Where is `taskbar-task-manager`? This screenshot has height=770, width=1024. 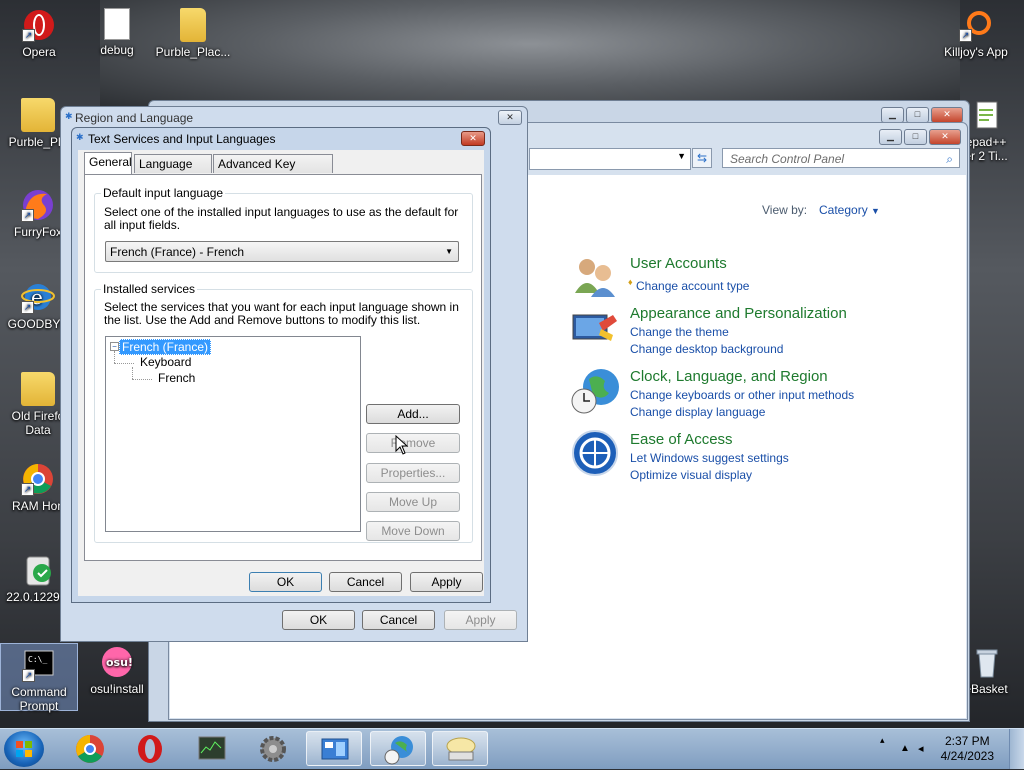
taskbar-task-manager is located at coordinates (212, 748).